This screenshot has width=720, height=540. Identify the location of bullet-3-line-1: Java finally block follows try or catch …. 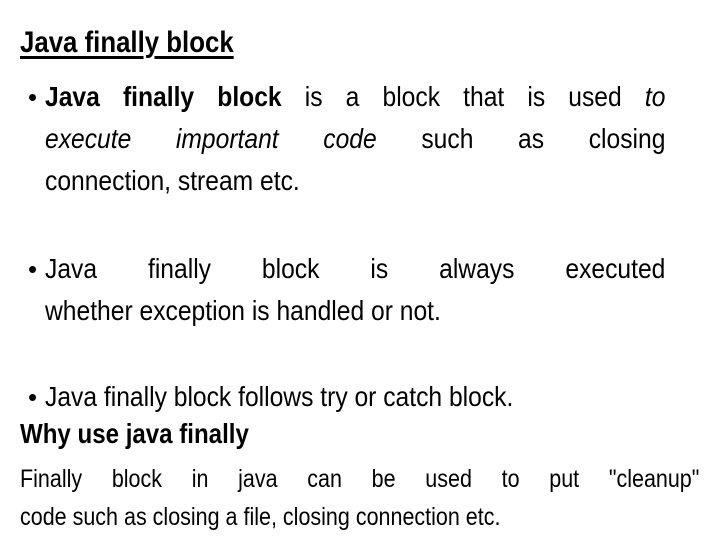
(279, 396).